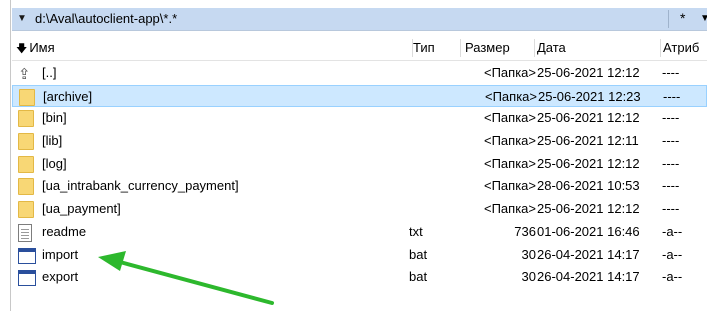 The image size is (707, 311). I want to click on annotation-overlay, so click(186, 278).